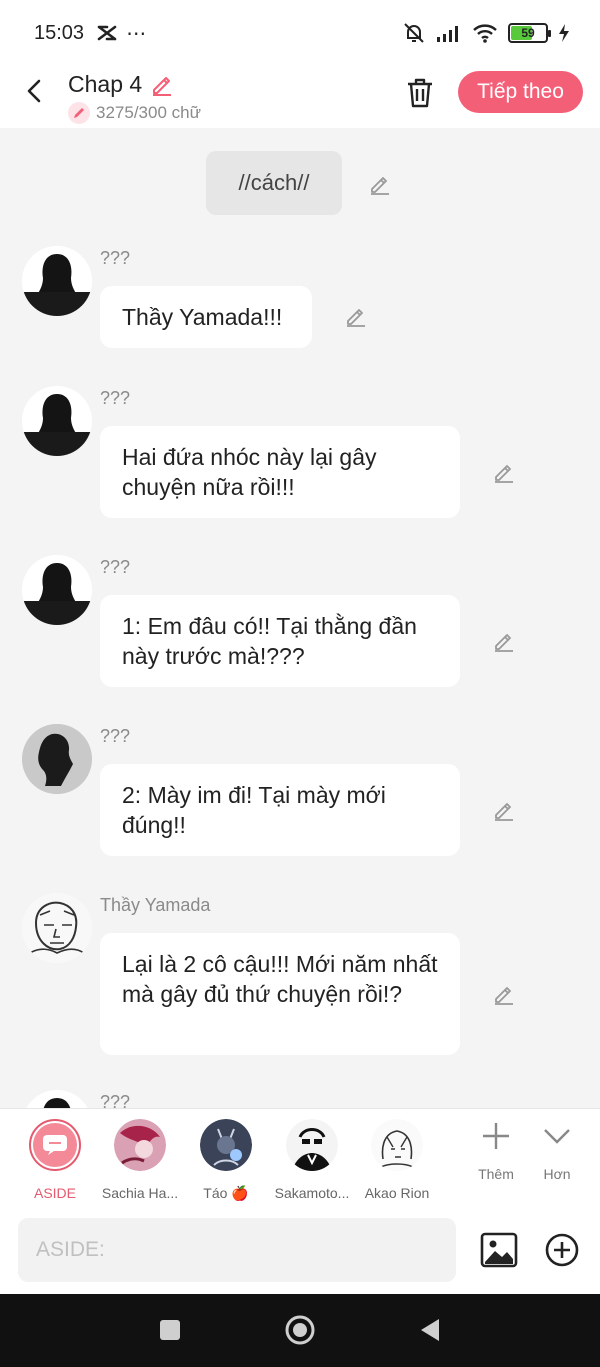 This screenshot has height=1367, width=600. Describe the element at coordinates (79, 113) in the screenshot. I see `pen-badge-icon` at that location.